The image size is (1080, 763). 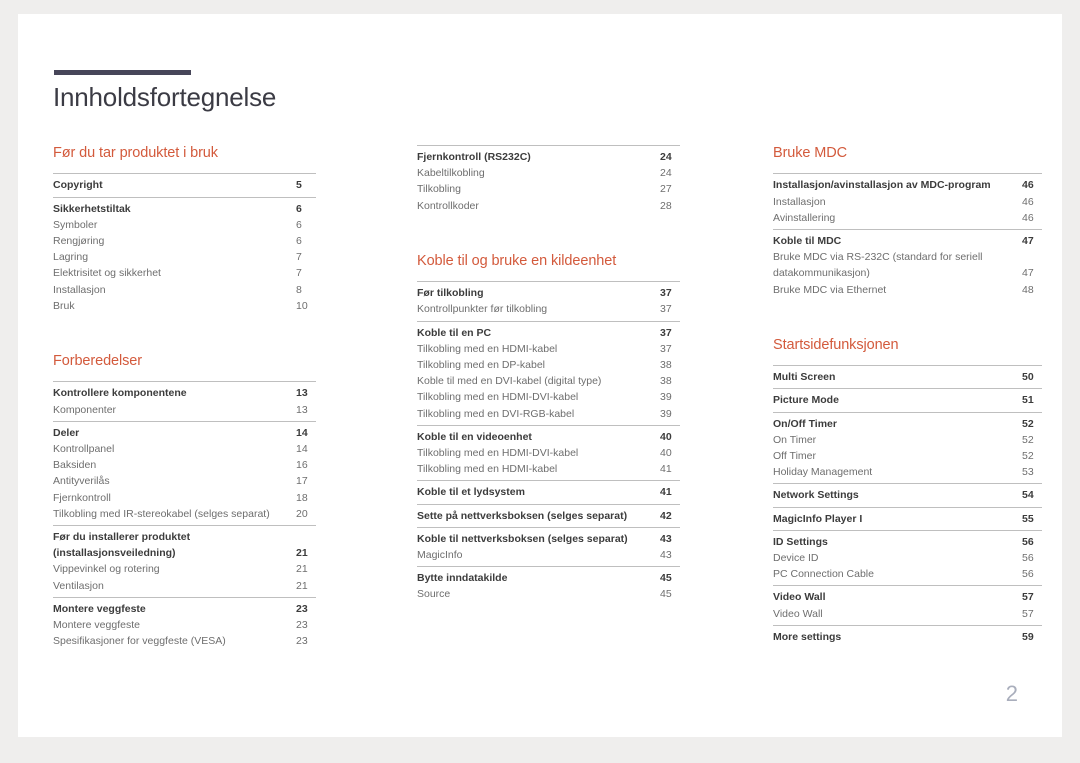 What do you see at coordinates (548, 157) in the screenshot?
I see `toc-entry-primary: Fjernkontroll (RS232C) 24` at bounding box center [548, 157].